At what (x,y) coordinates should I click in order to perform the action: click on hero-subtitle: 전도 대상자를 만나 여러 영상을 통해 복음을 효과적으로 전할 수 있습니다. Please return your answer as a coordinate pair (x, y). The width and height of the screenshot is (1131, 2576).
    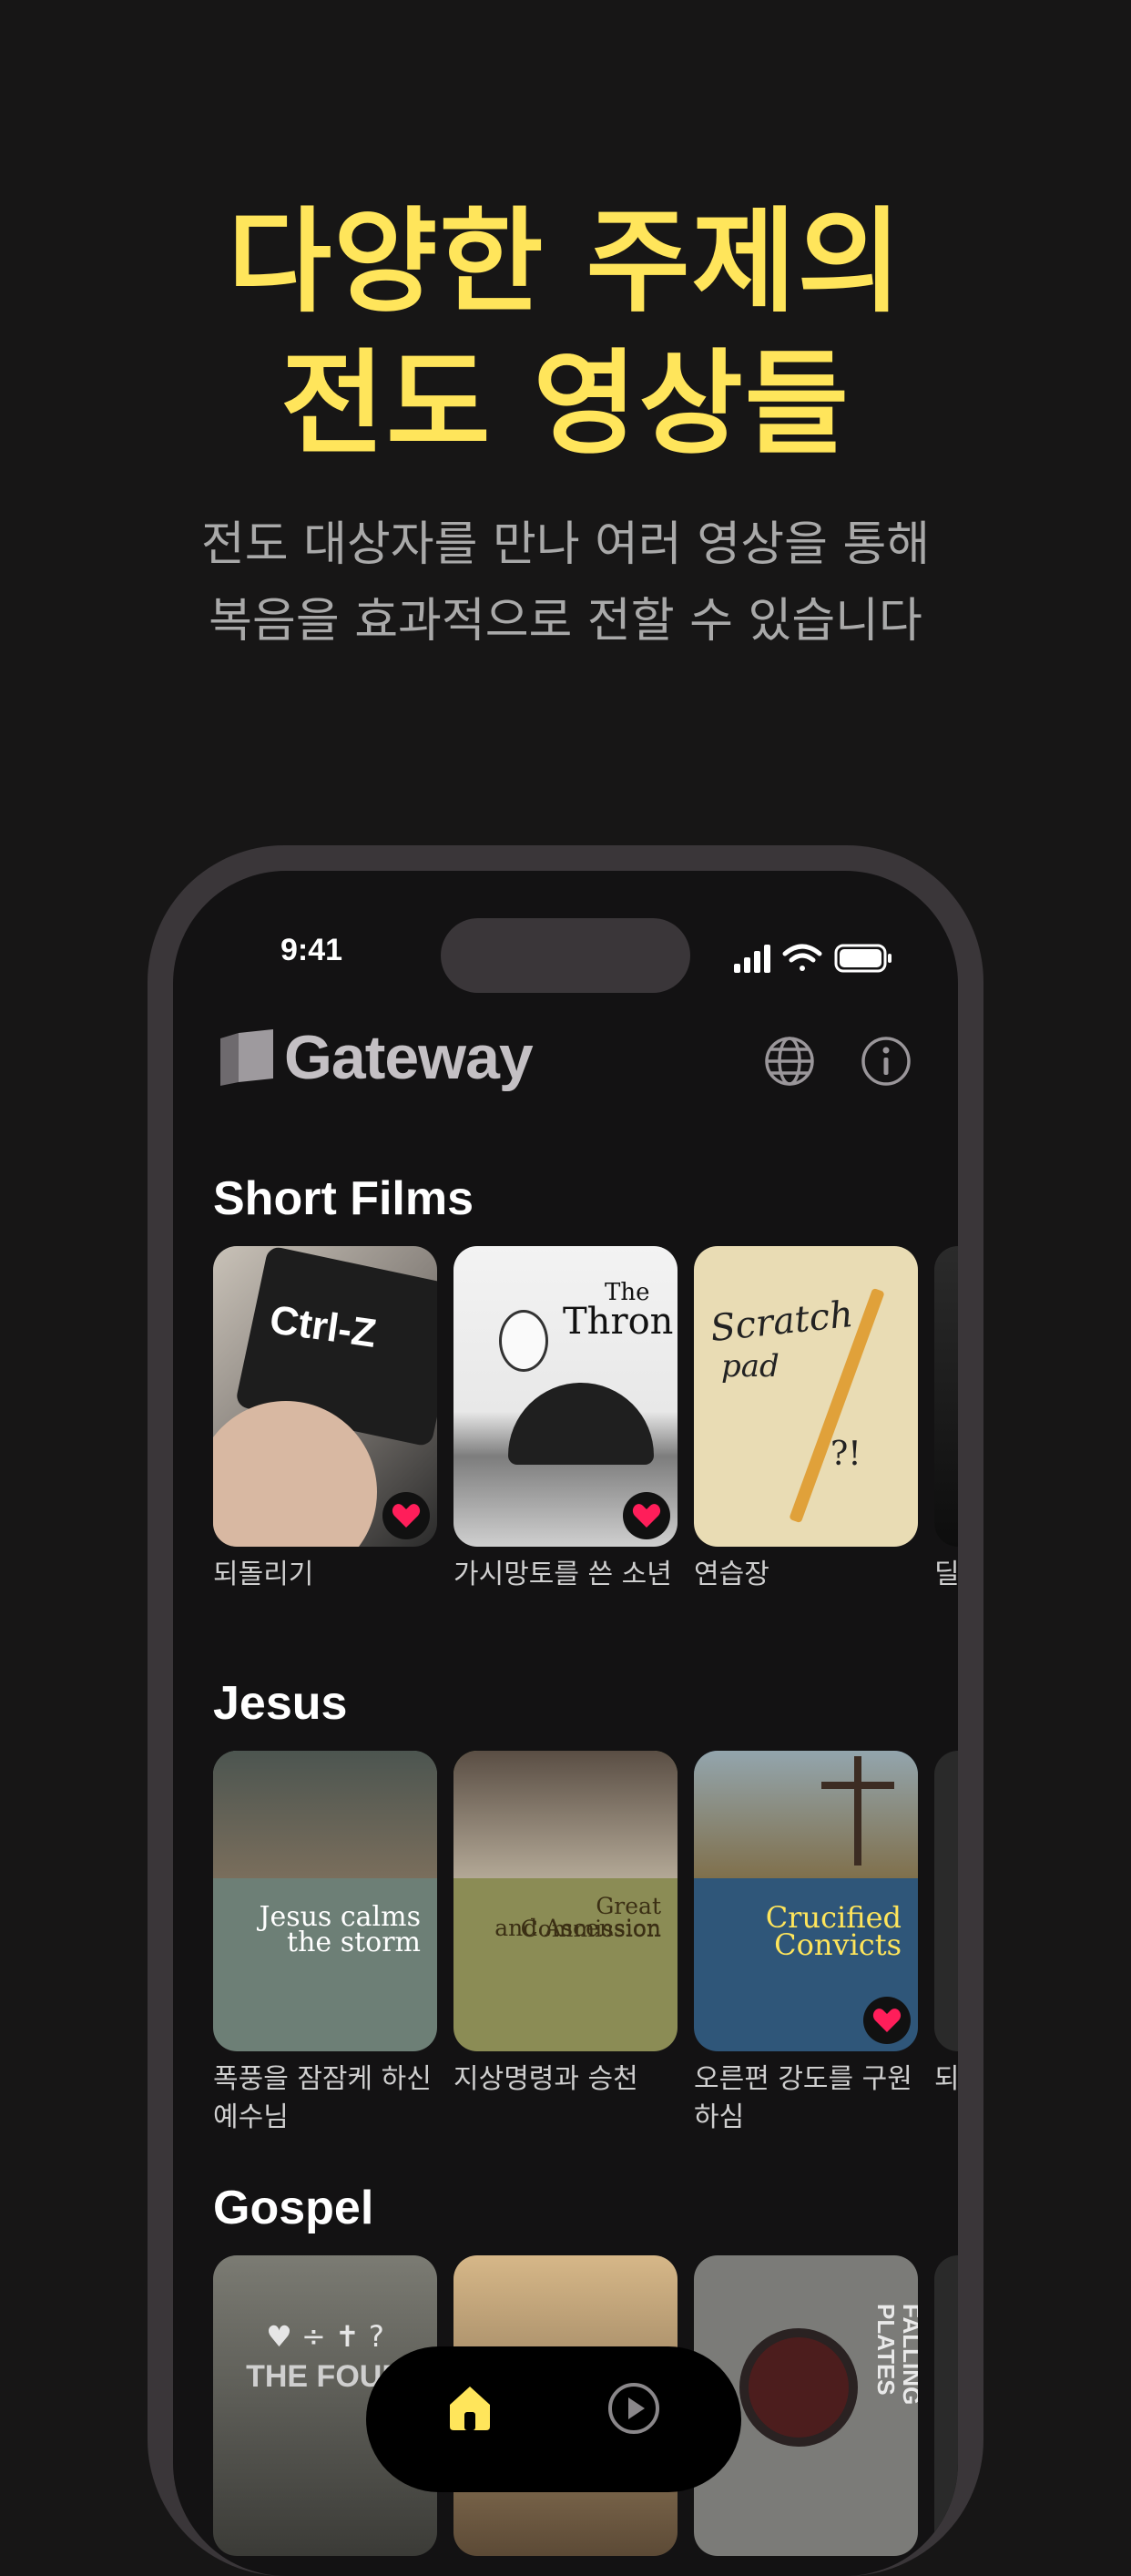
    Looking at the image, I should click on (566, 582).